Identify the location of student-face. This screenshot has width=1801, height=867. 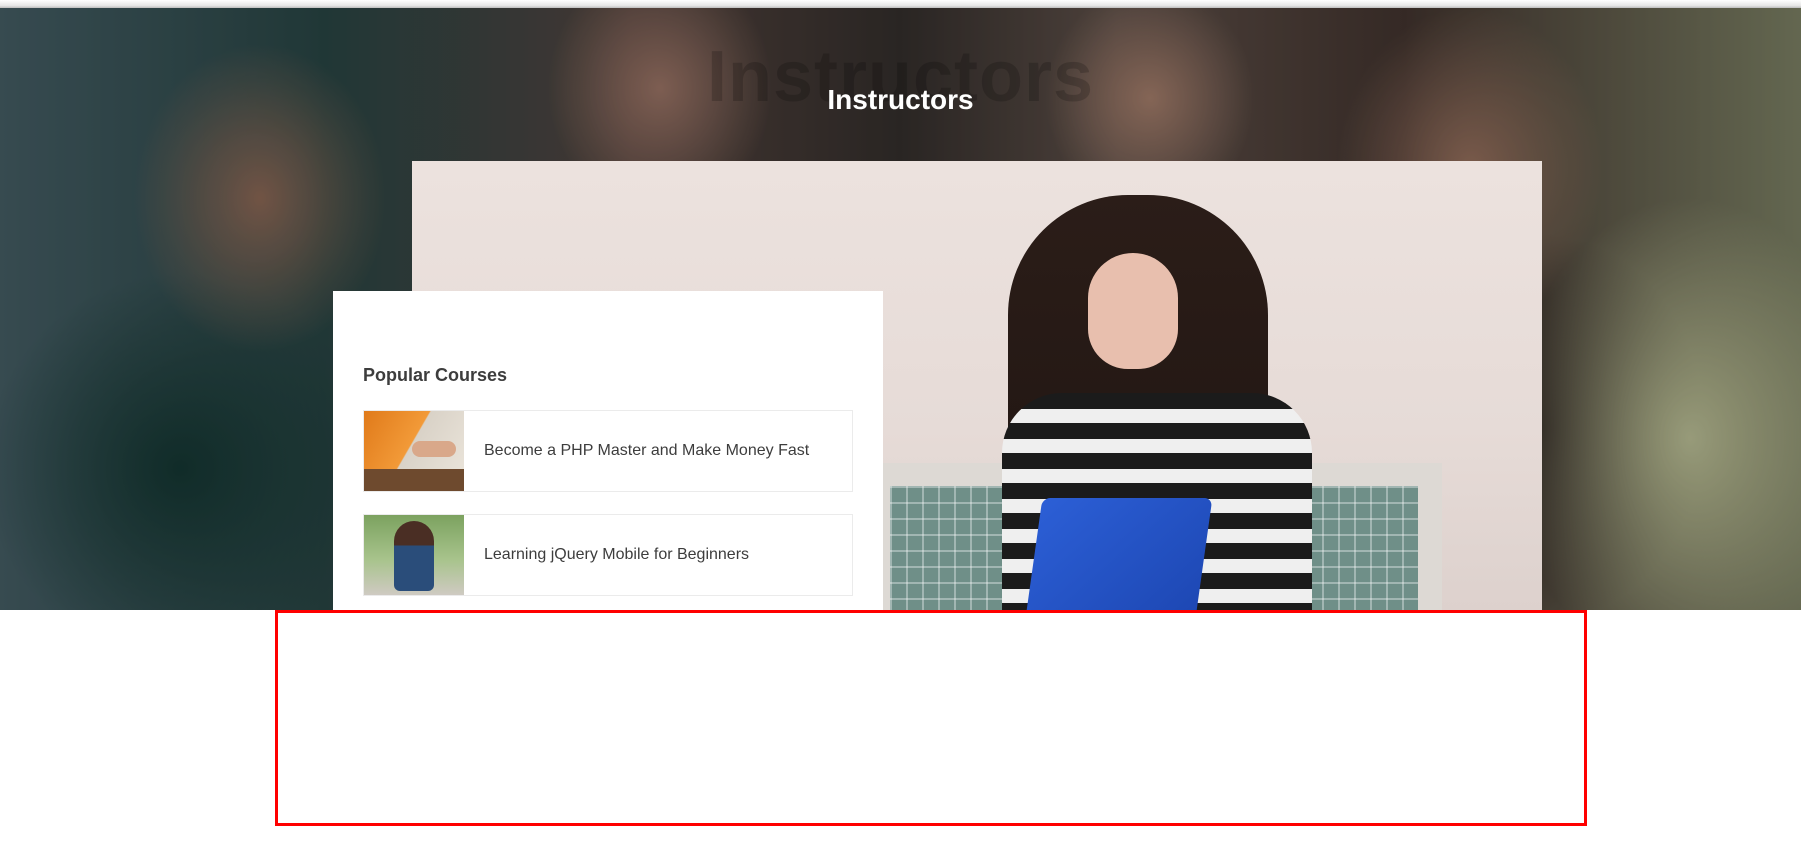
(1133, 311).